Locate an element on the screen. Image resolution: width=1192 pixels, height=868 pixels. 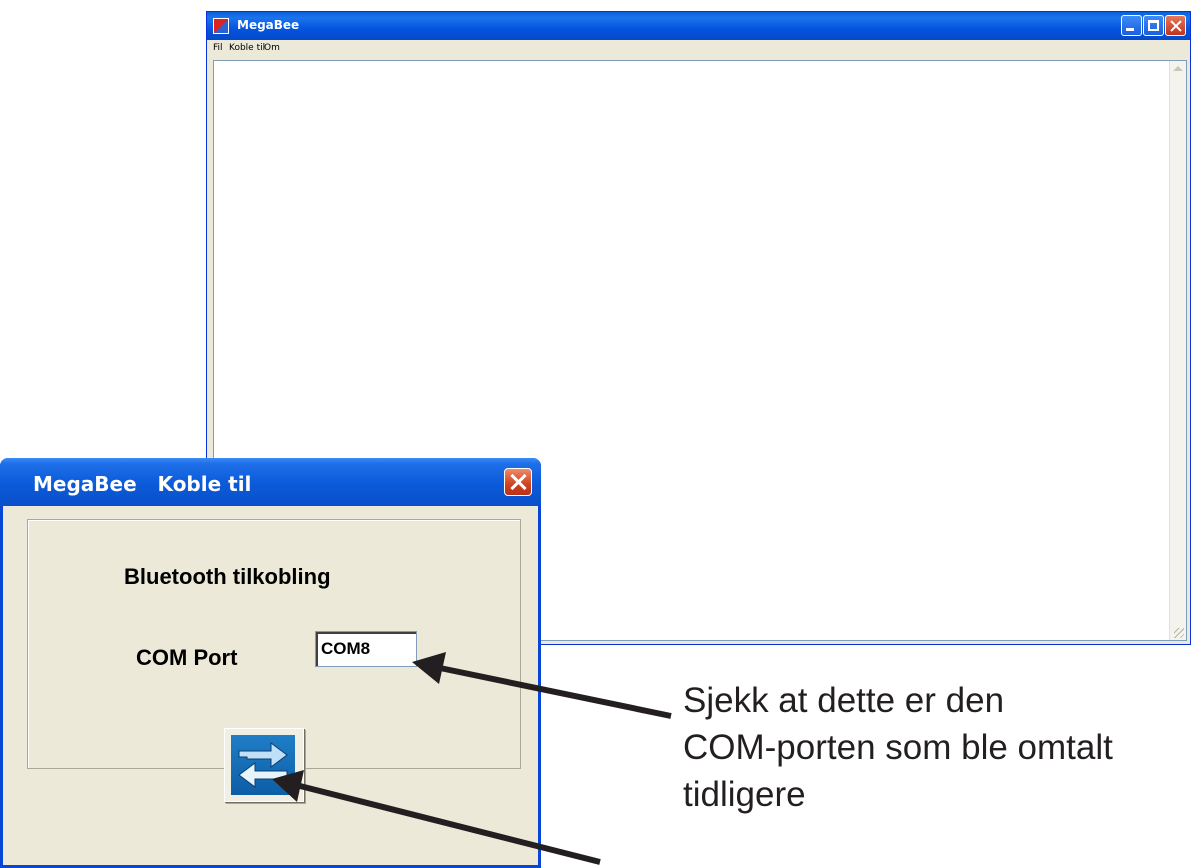
arrow-to-com-field is located at coordinates (555, 692).